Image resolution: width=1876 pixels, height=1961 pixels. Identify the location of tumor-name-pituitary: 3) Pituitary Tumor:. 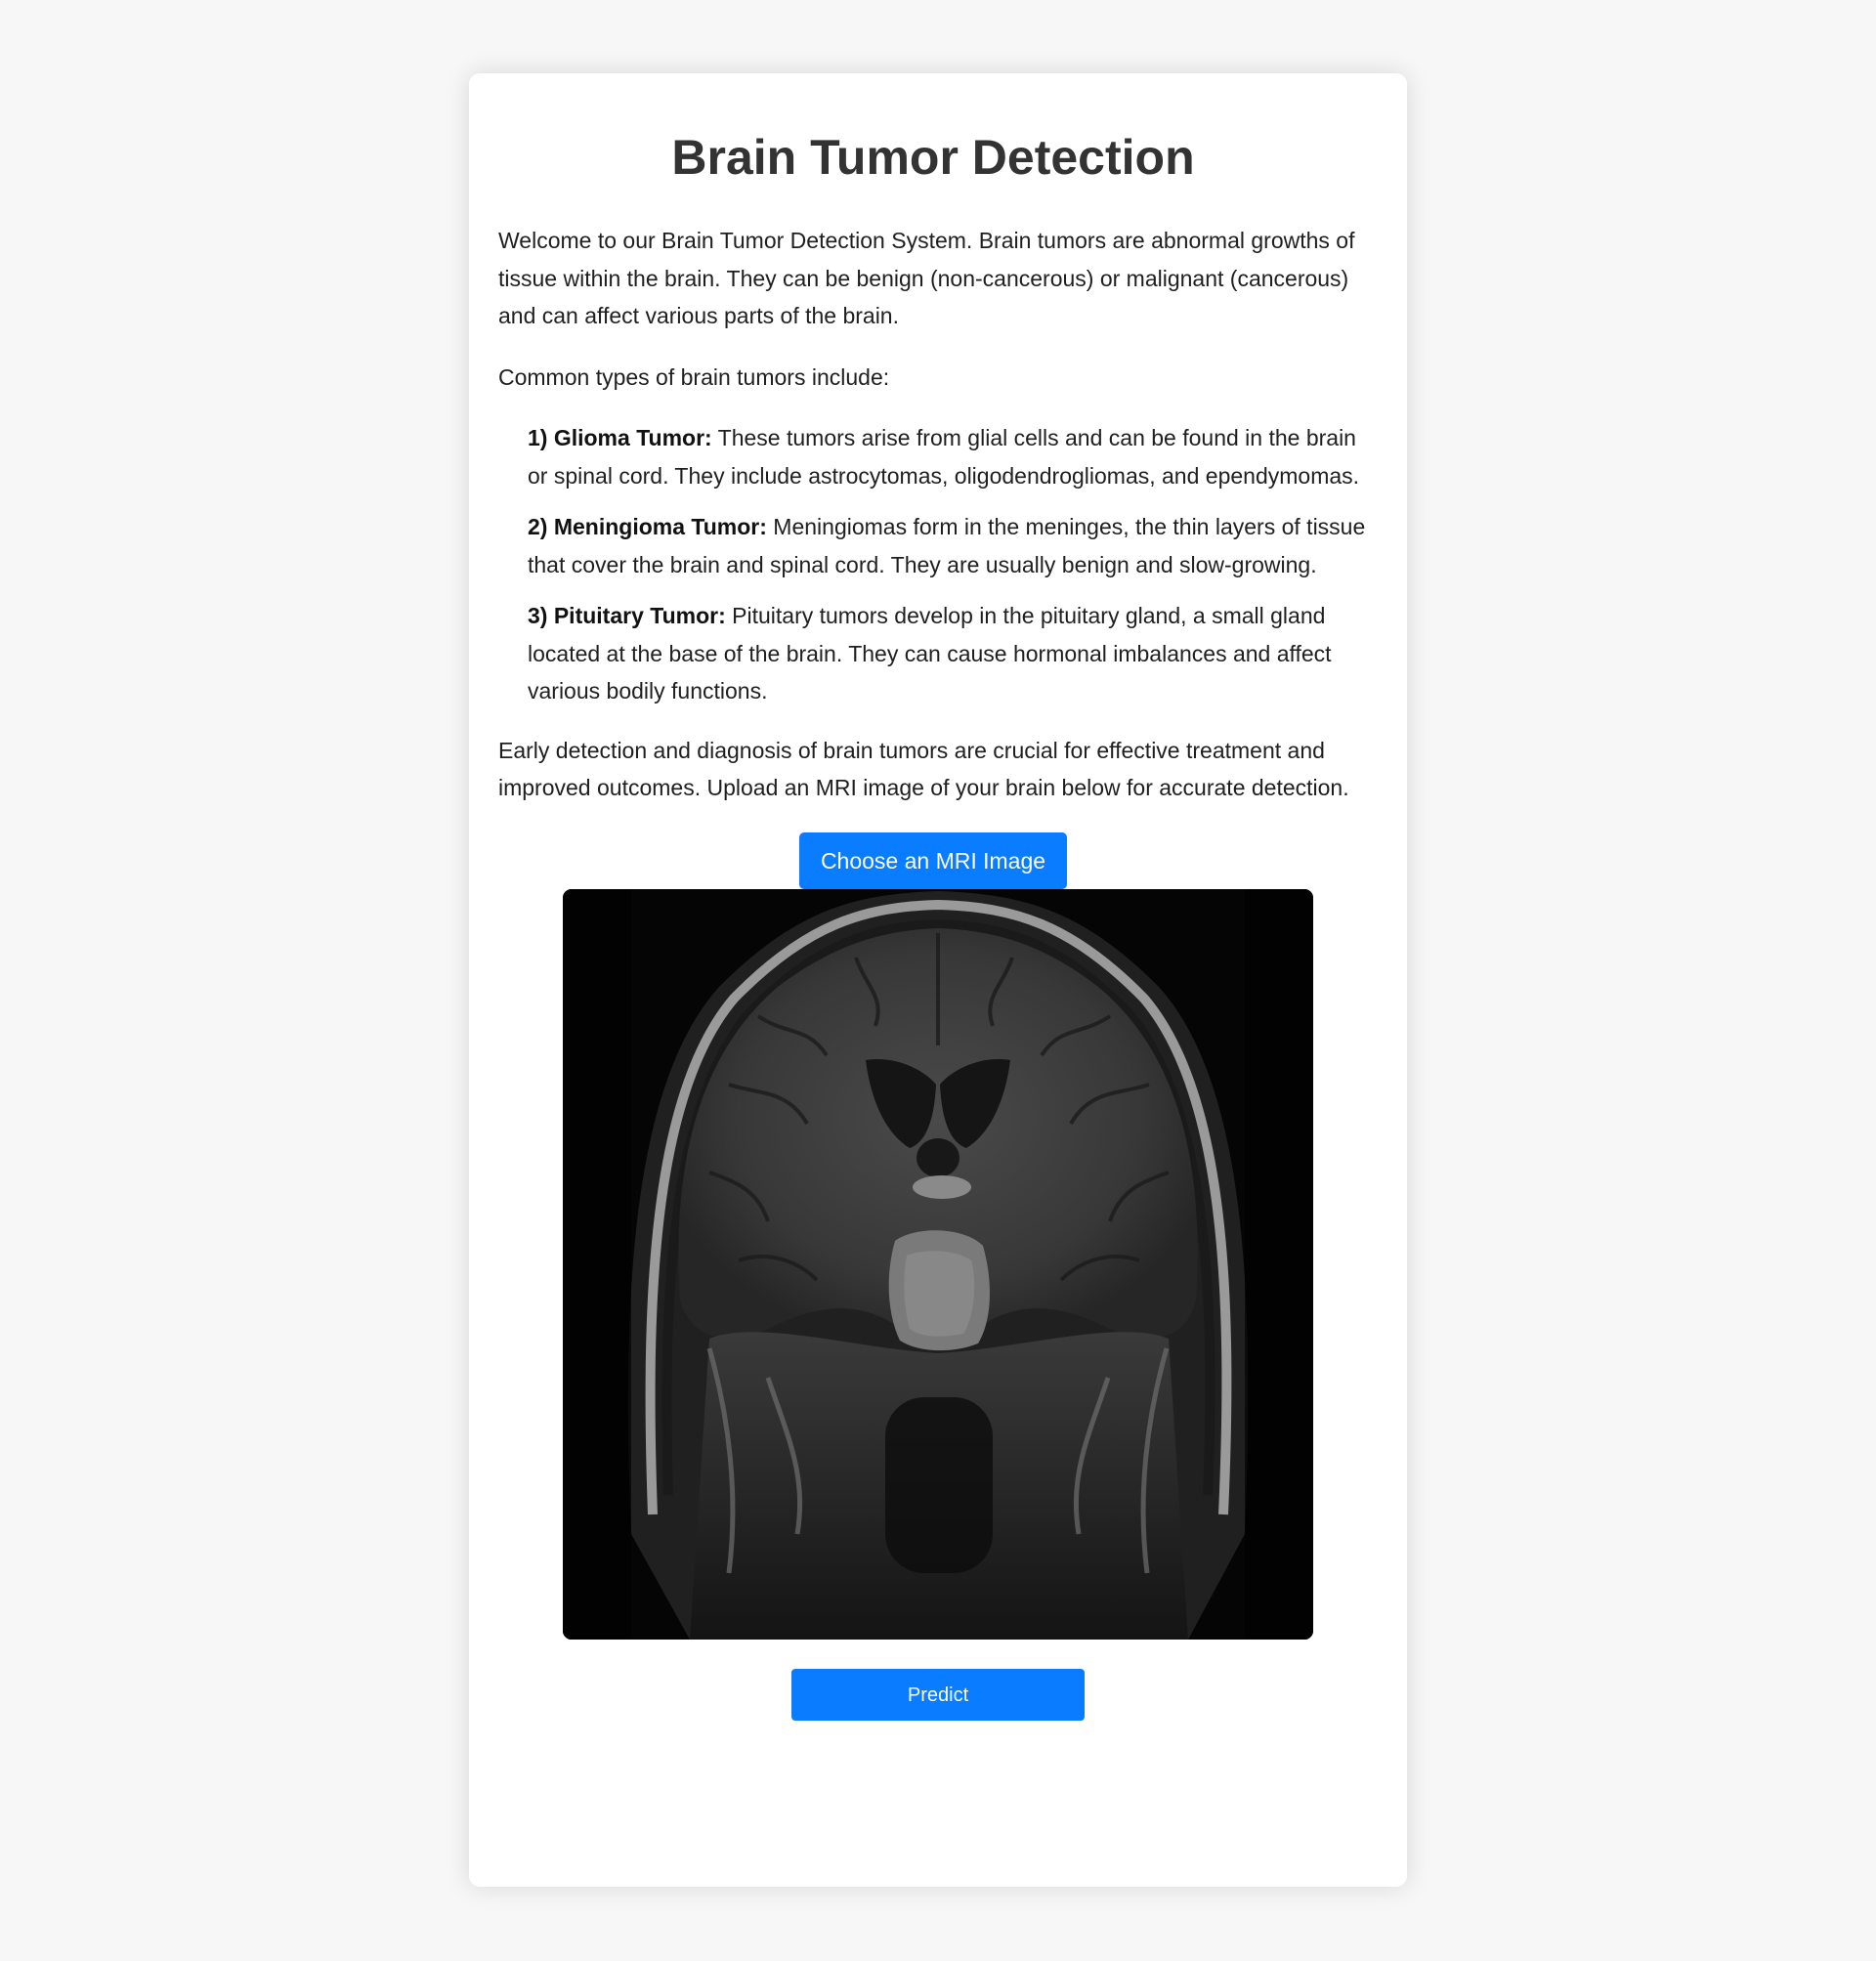
(627, 615).